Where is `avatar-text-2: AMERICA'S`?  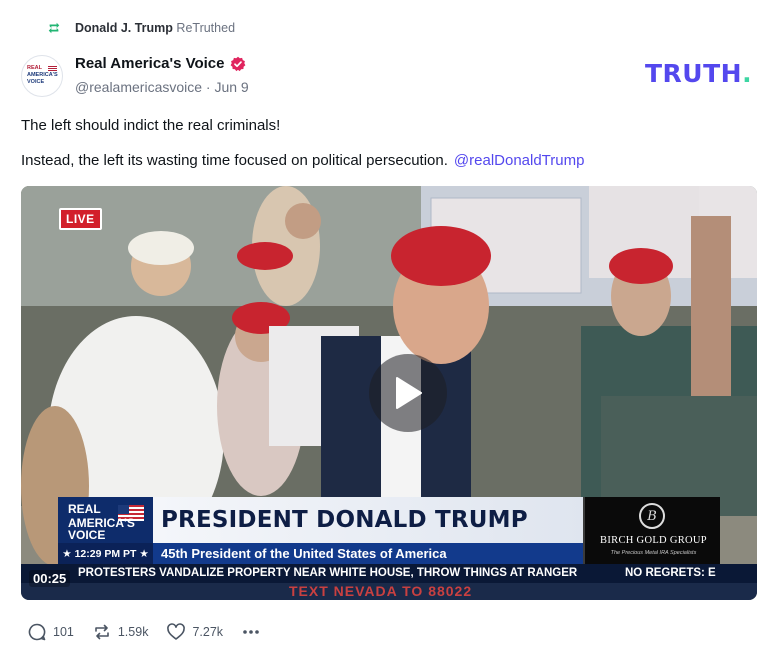
avatar-text-2: AMERICA'S is located at coordinates (42, 75).